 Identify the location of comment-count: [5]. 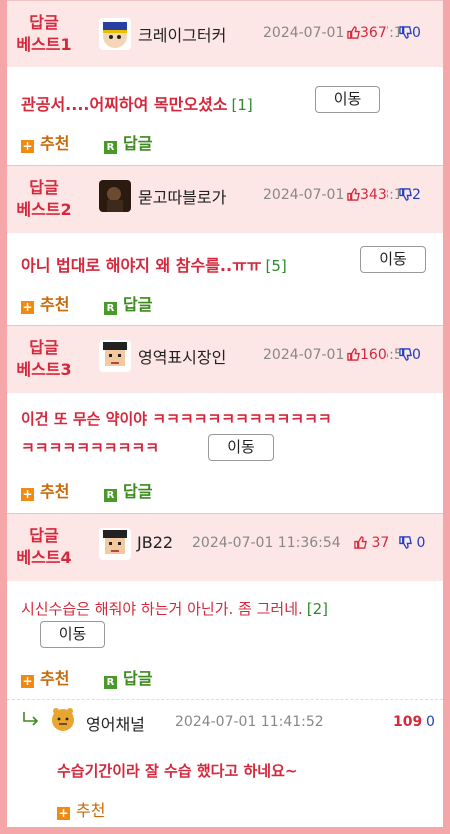
(276, 266).